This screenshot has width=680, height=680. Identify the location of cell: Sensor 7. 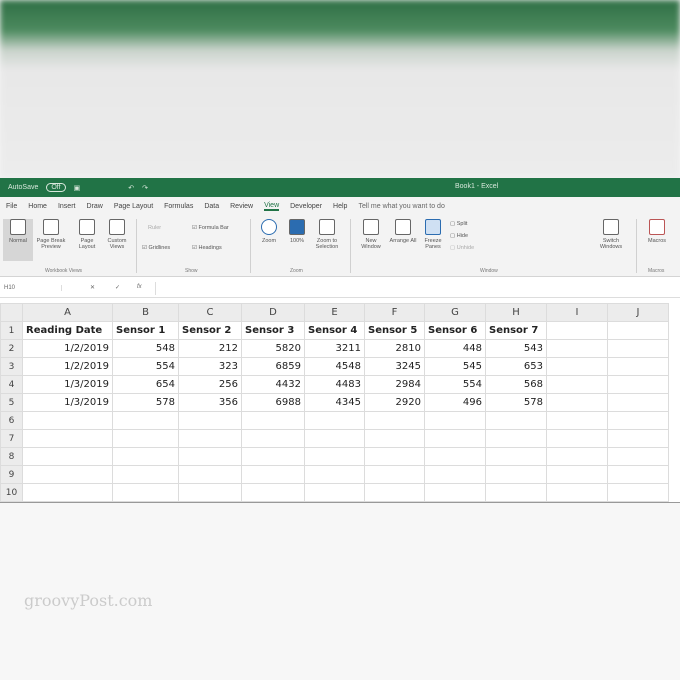
(516, 330).